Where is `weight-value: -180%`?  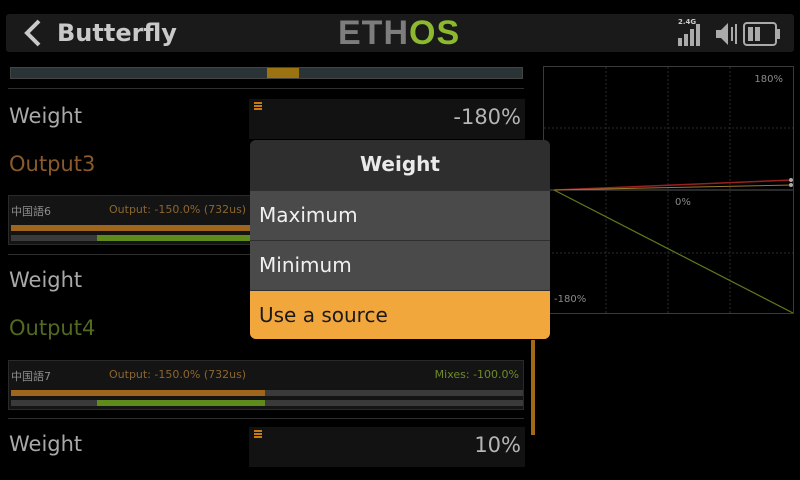 weight-value: -180% is located at coordinates (487, 117).